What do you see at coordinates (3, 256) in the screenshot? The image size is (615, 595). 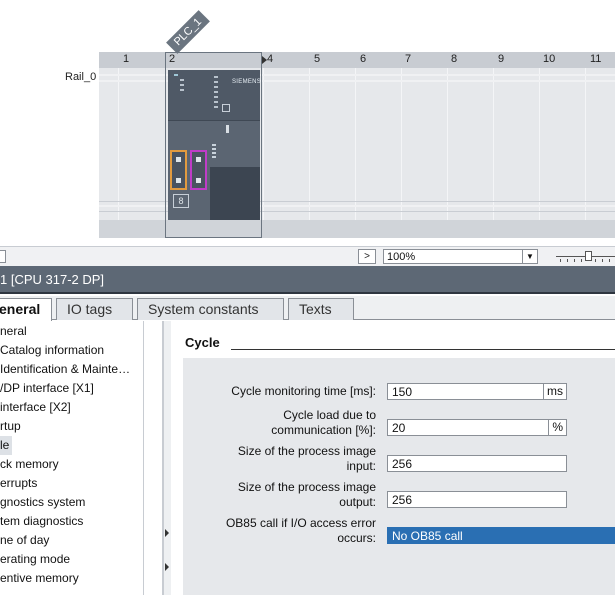 I see `horizontal-scrollbar-end` at bounding box center [3, 256].